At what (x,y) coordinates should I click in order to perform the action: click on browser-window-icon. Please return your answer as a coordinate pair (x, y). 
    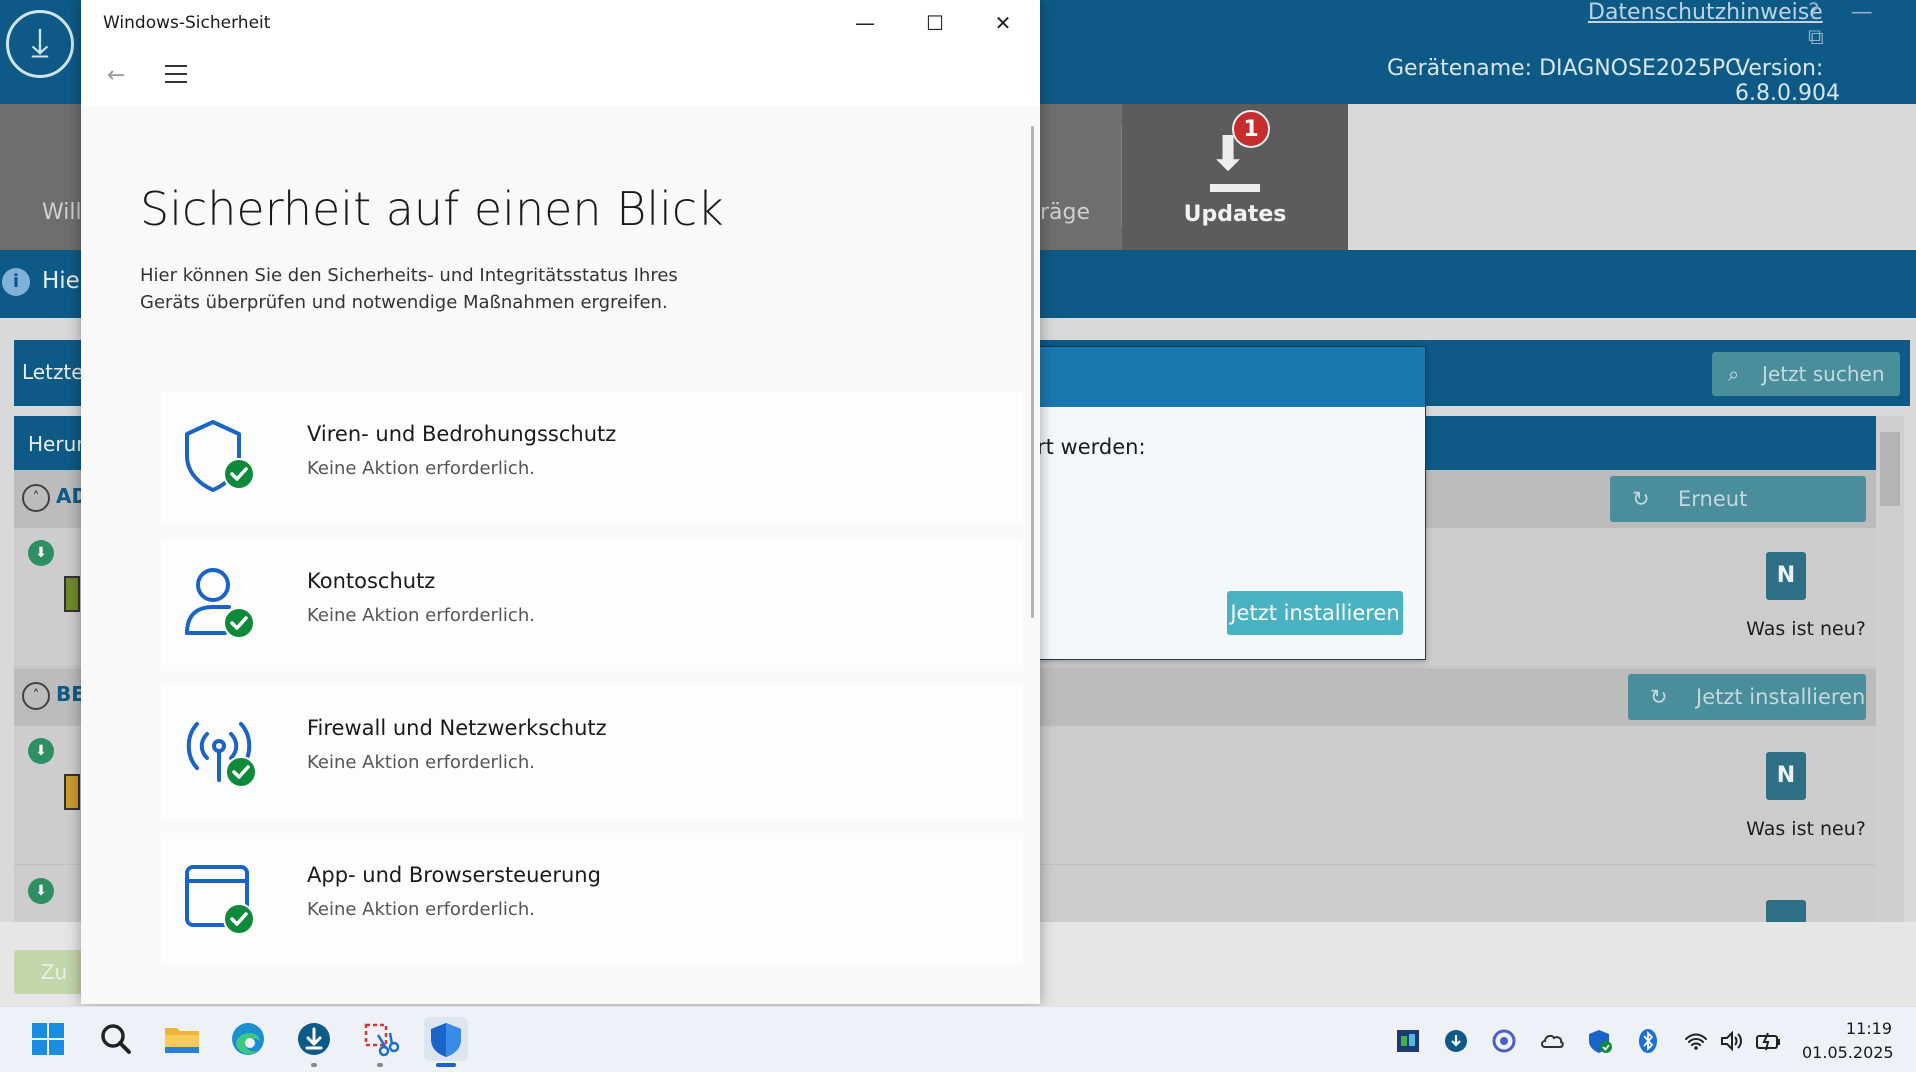
    Looking at the image, I should click on (220, 900).